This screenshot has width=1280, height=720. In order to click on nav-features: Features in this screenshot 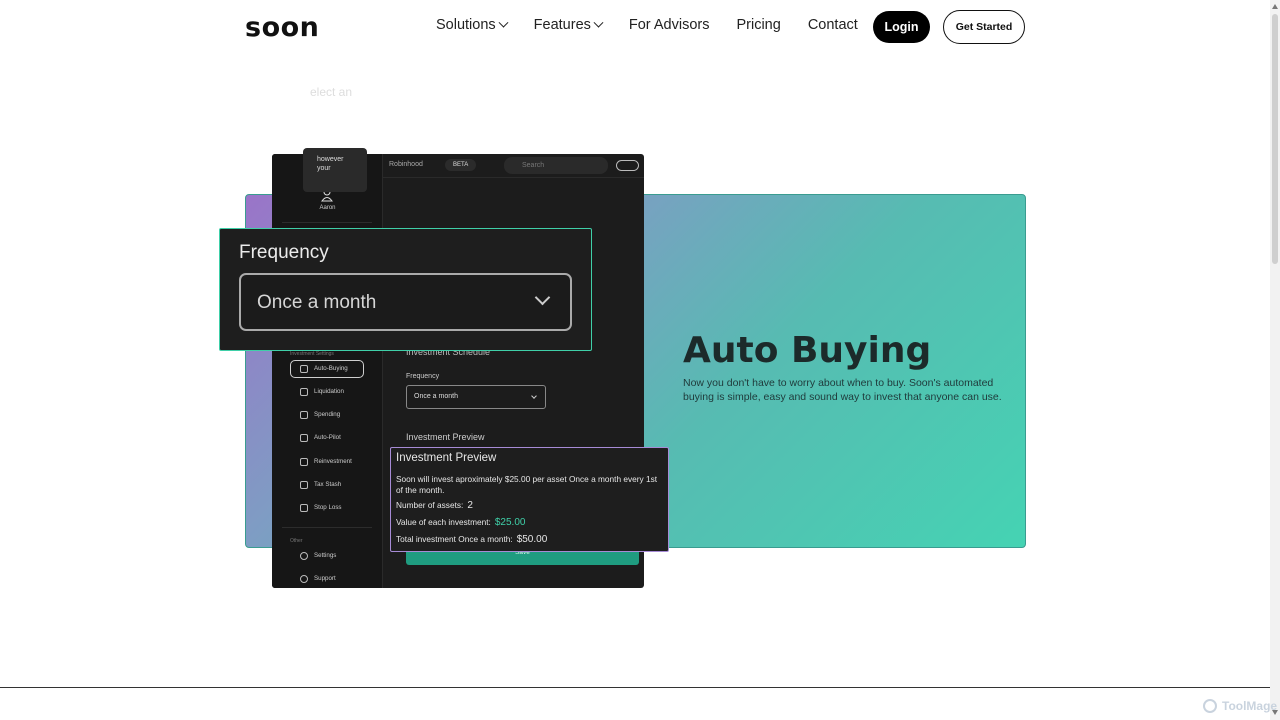, I will do `click(568, 25)`.